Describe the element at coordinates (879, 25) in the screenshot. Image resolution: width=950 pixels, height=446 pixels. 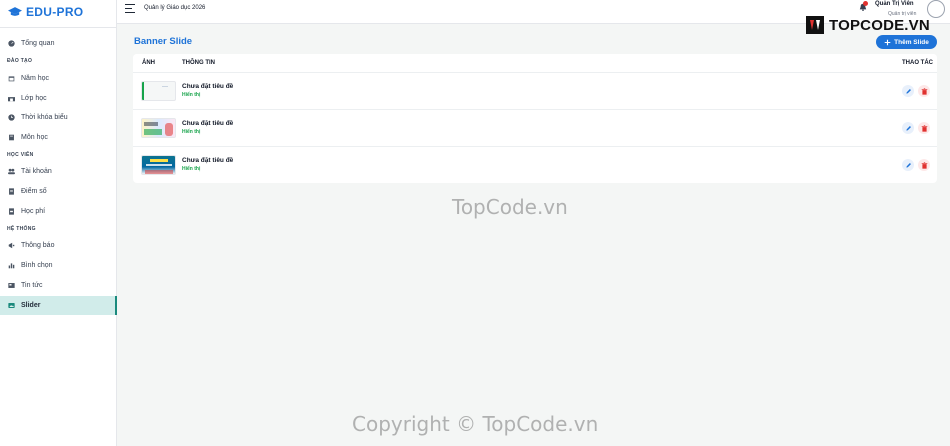
I see `watermark-logo-text: TOPCODE.VN` at that location.